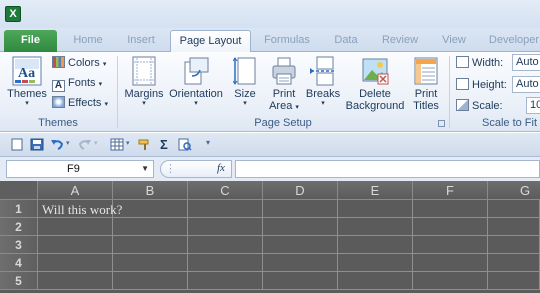 Image resolution: width=540 pixels, height=293 pixels. I want to click on column-header-g: G, so click(514, 190).